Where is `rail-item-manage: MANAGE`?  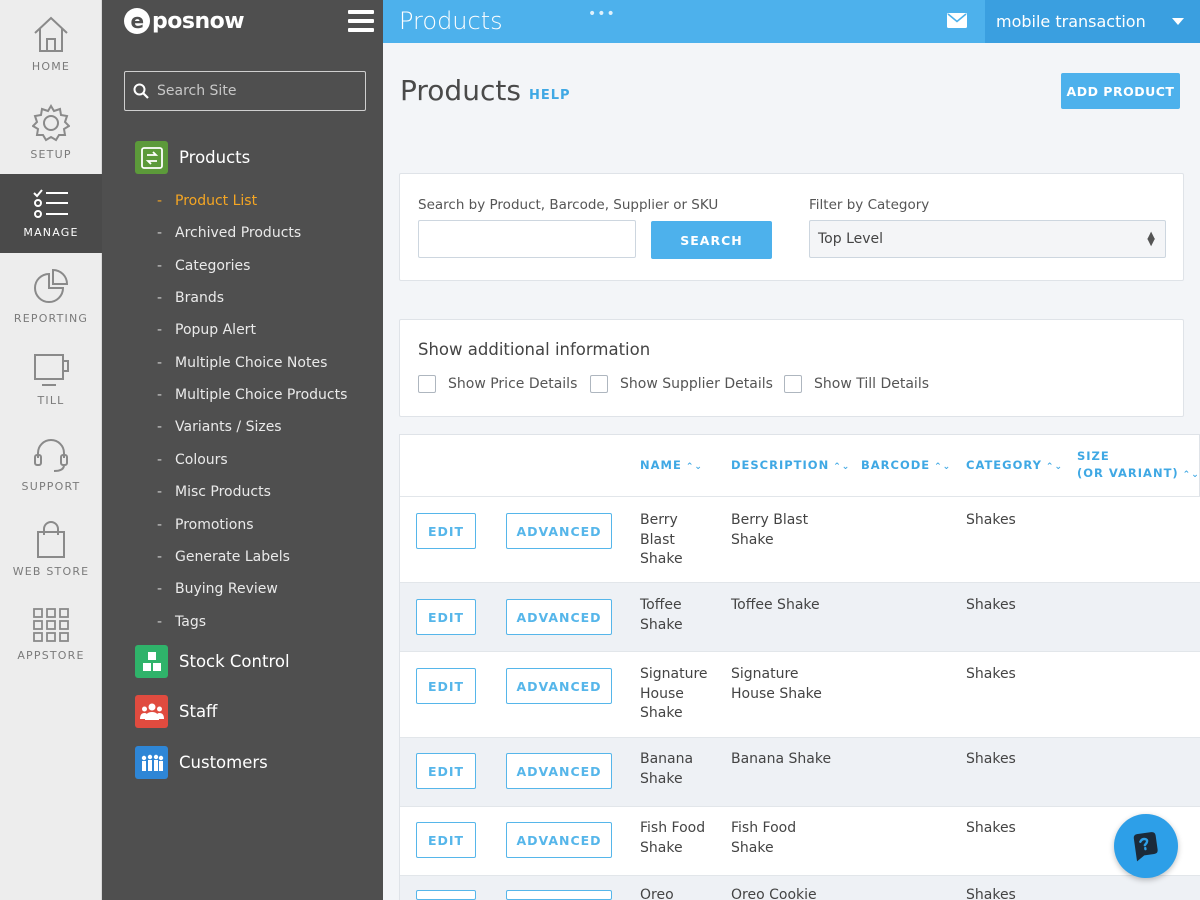 rail-item-manage: MANAGE is located at coordinates (51, 213).